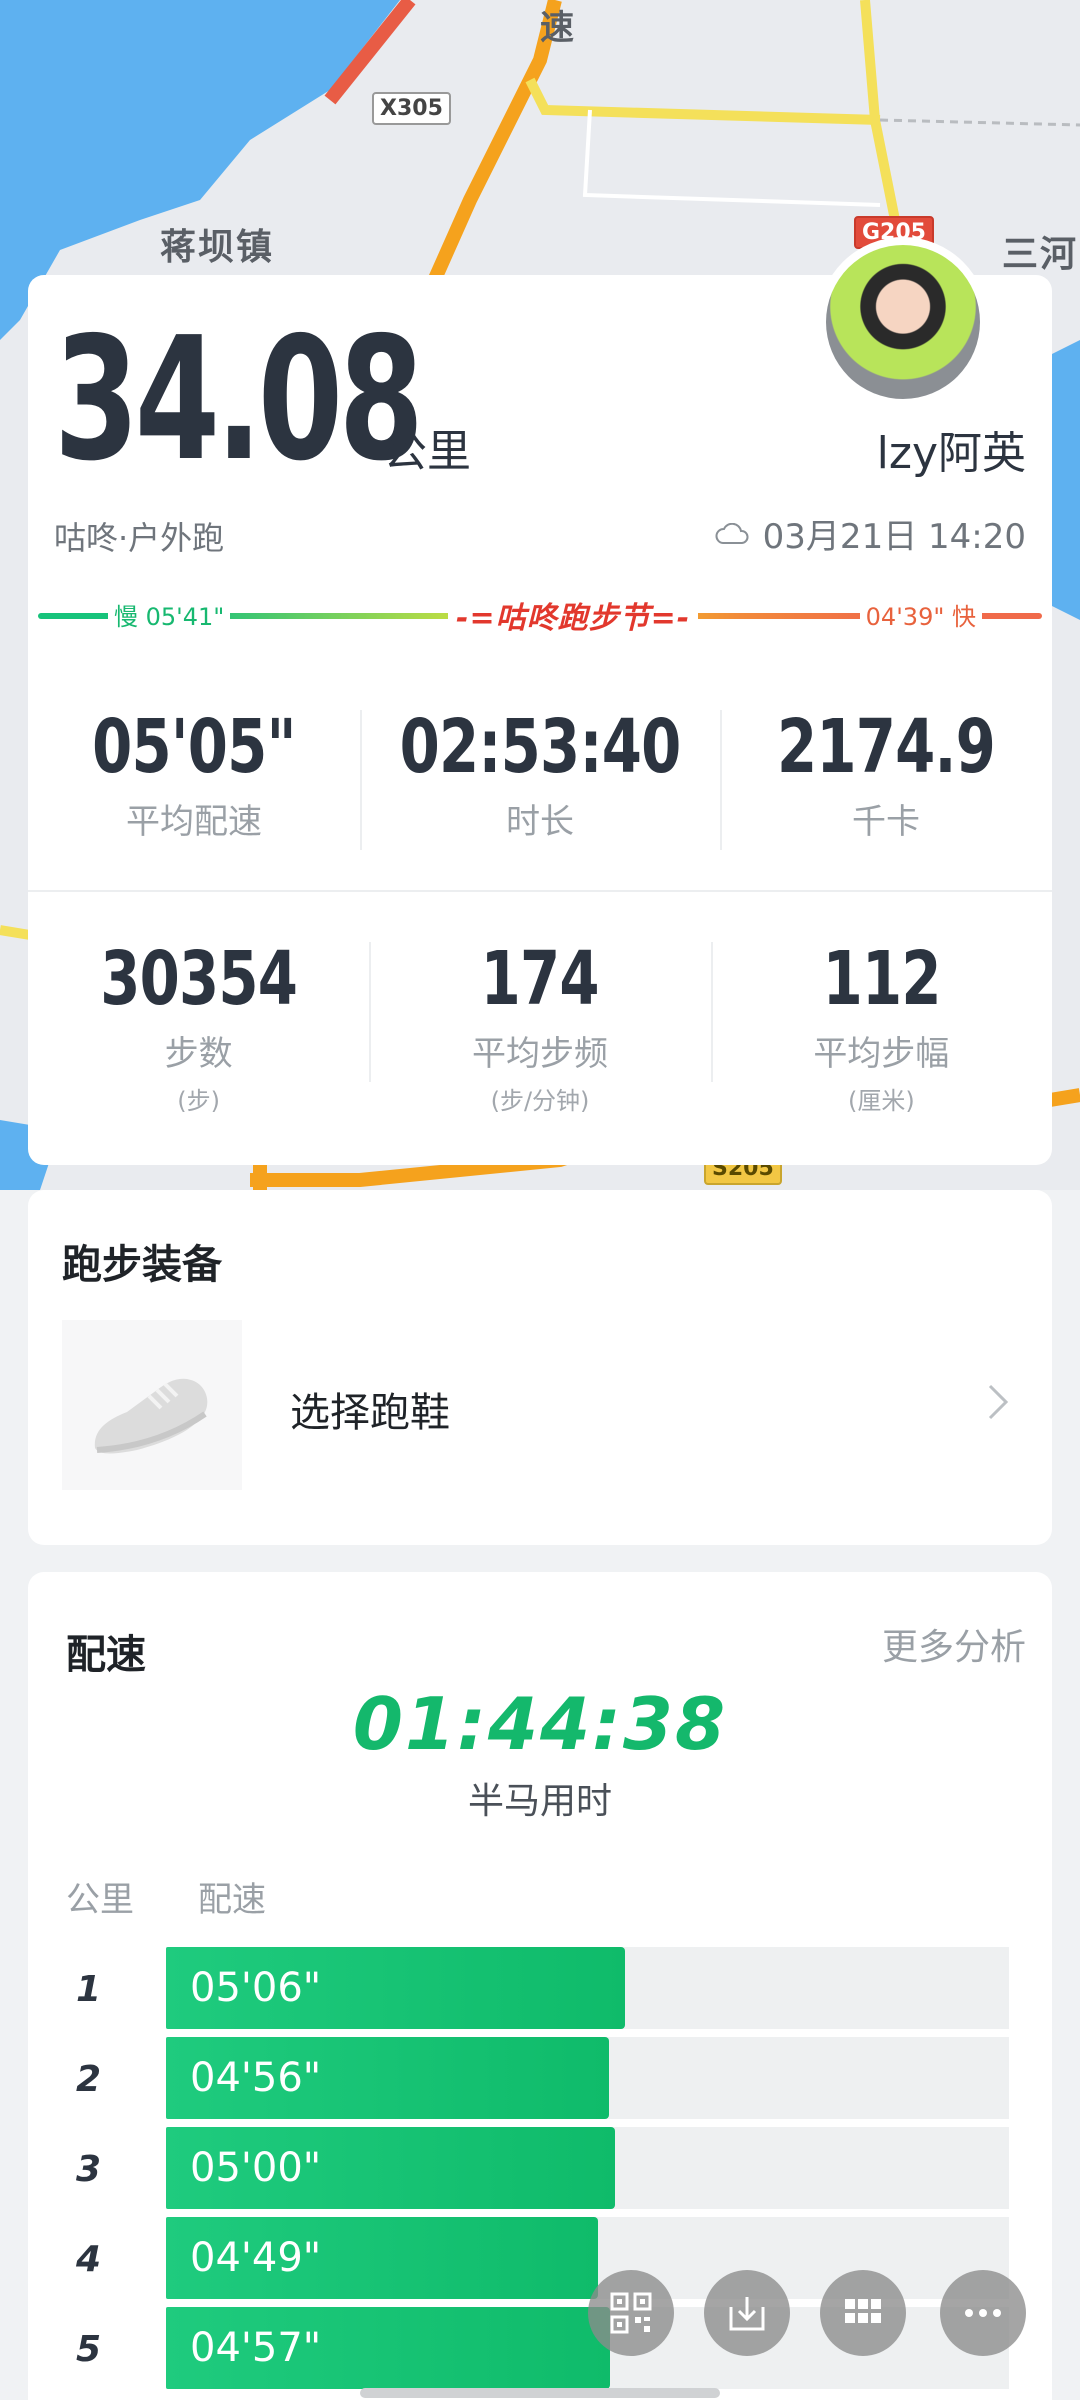 The image size is (1080, 2400). Describe the element at coordinates (256, 1988) in the screenshot. I see `split-pace: 05'06"` at that location.